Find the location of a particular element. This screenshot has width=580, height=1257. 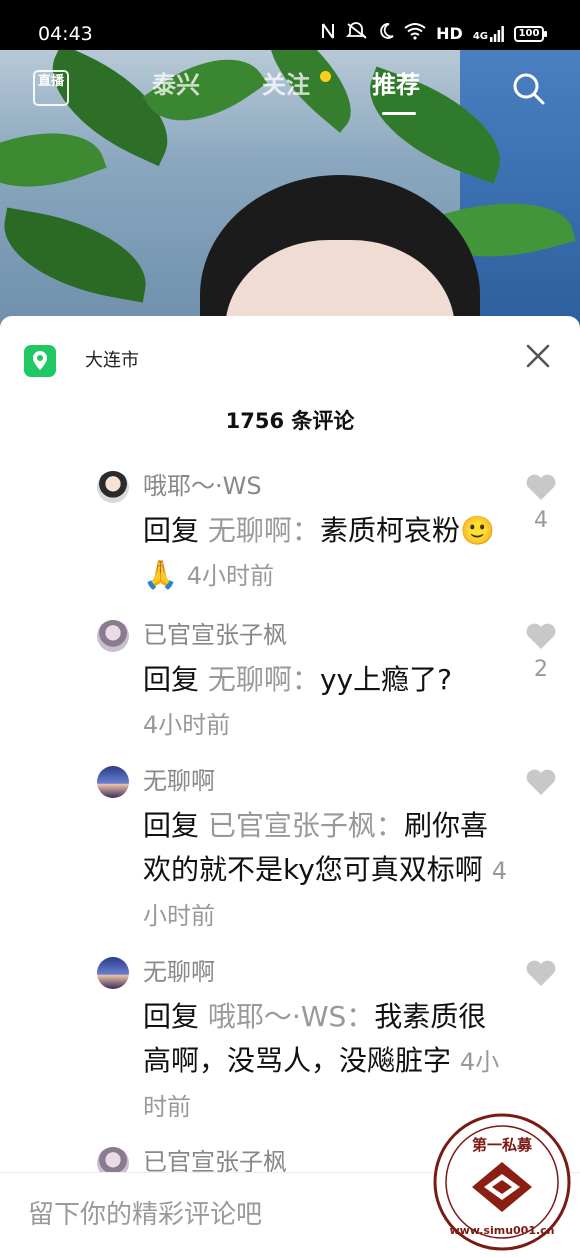

comment-count: 1756 条评论 is located at coordinates (290, 421).